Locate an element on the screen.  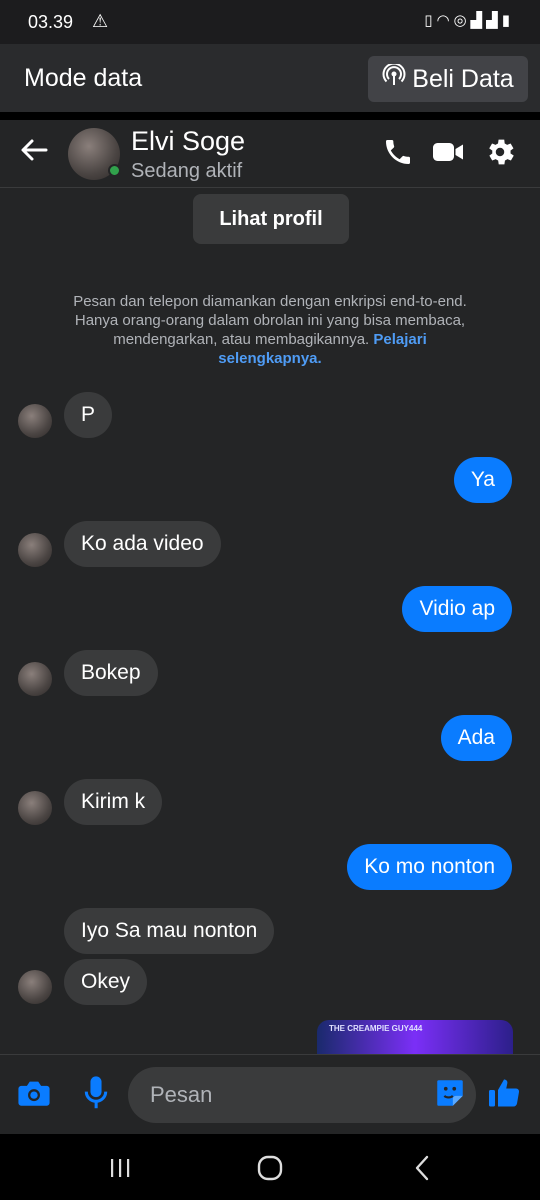
sticker-icon is located at coordinates (450, 1093).